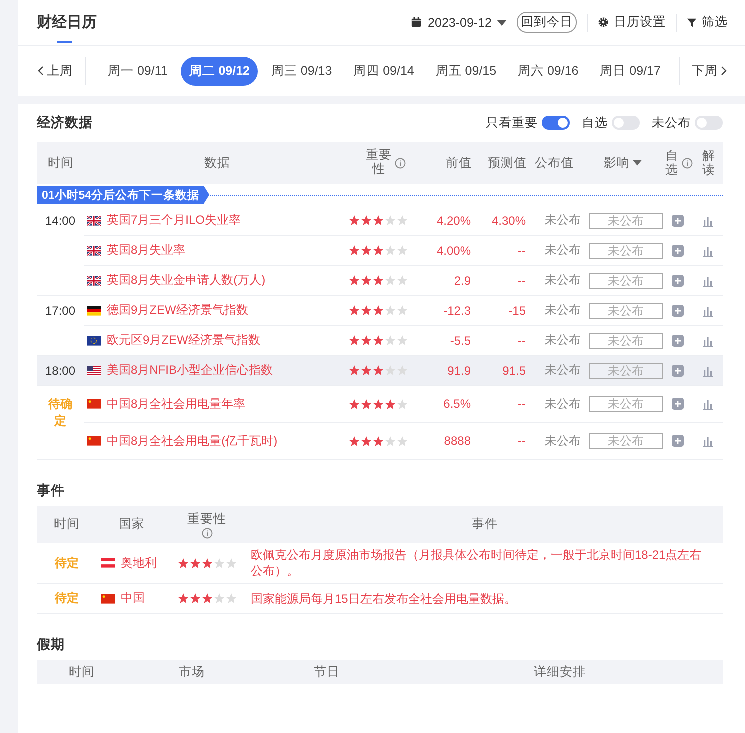 Image resolution: width=745 pixels, height=733 pixels. Describe the element at coordinates (724, 71) in the screenshot. I see `chevron-right-icon` at that location.